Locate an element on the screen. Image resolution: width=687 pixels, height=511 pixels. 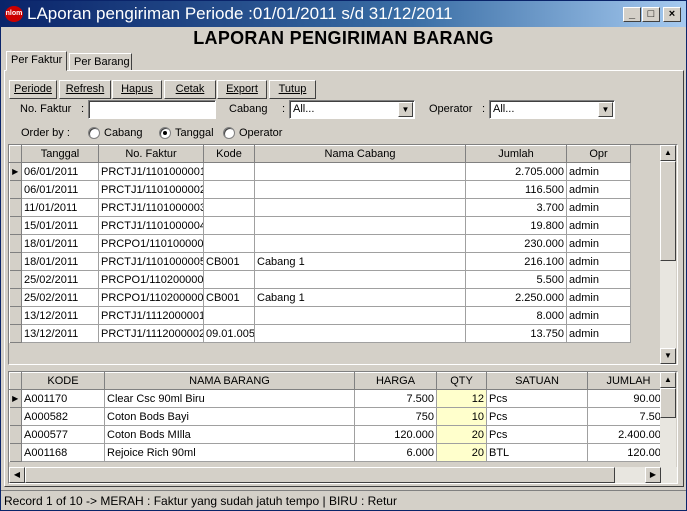
horizontal-scroll-thumb is located at coordinates (320, 475).